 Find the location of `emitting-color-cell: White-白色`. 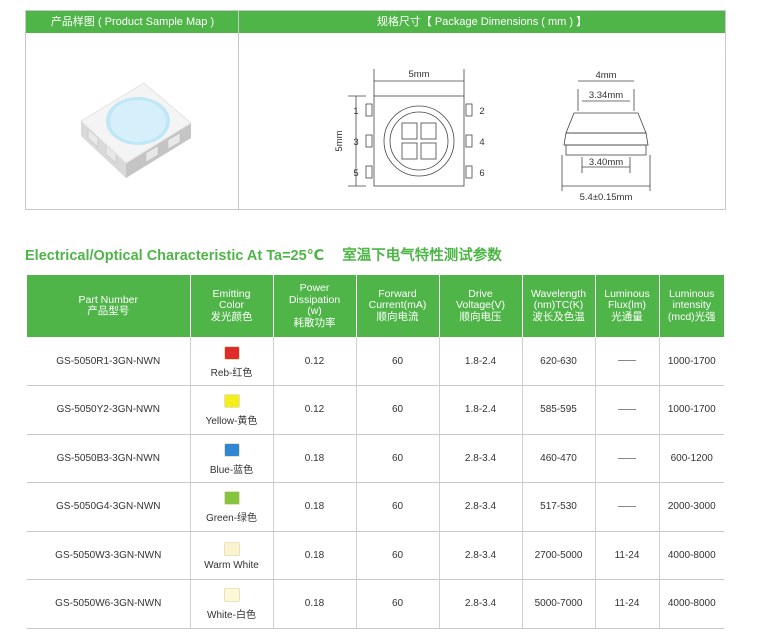

emitting-color-cell: White-白色 is located at coordinates (232, 604).